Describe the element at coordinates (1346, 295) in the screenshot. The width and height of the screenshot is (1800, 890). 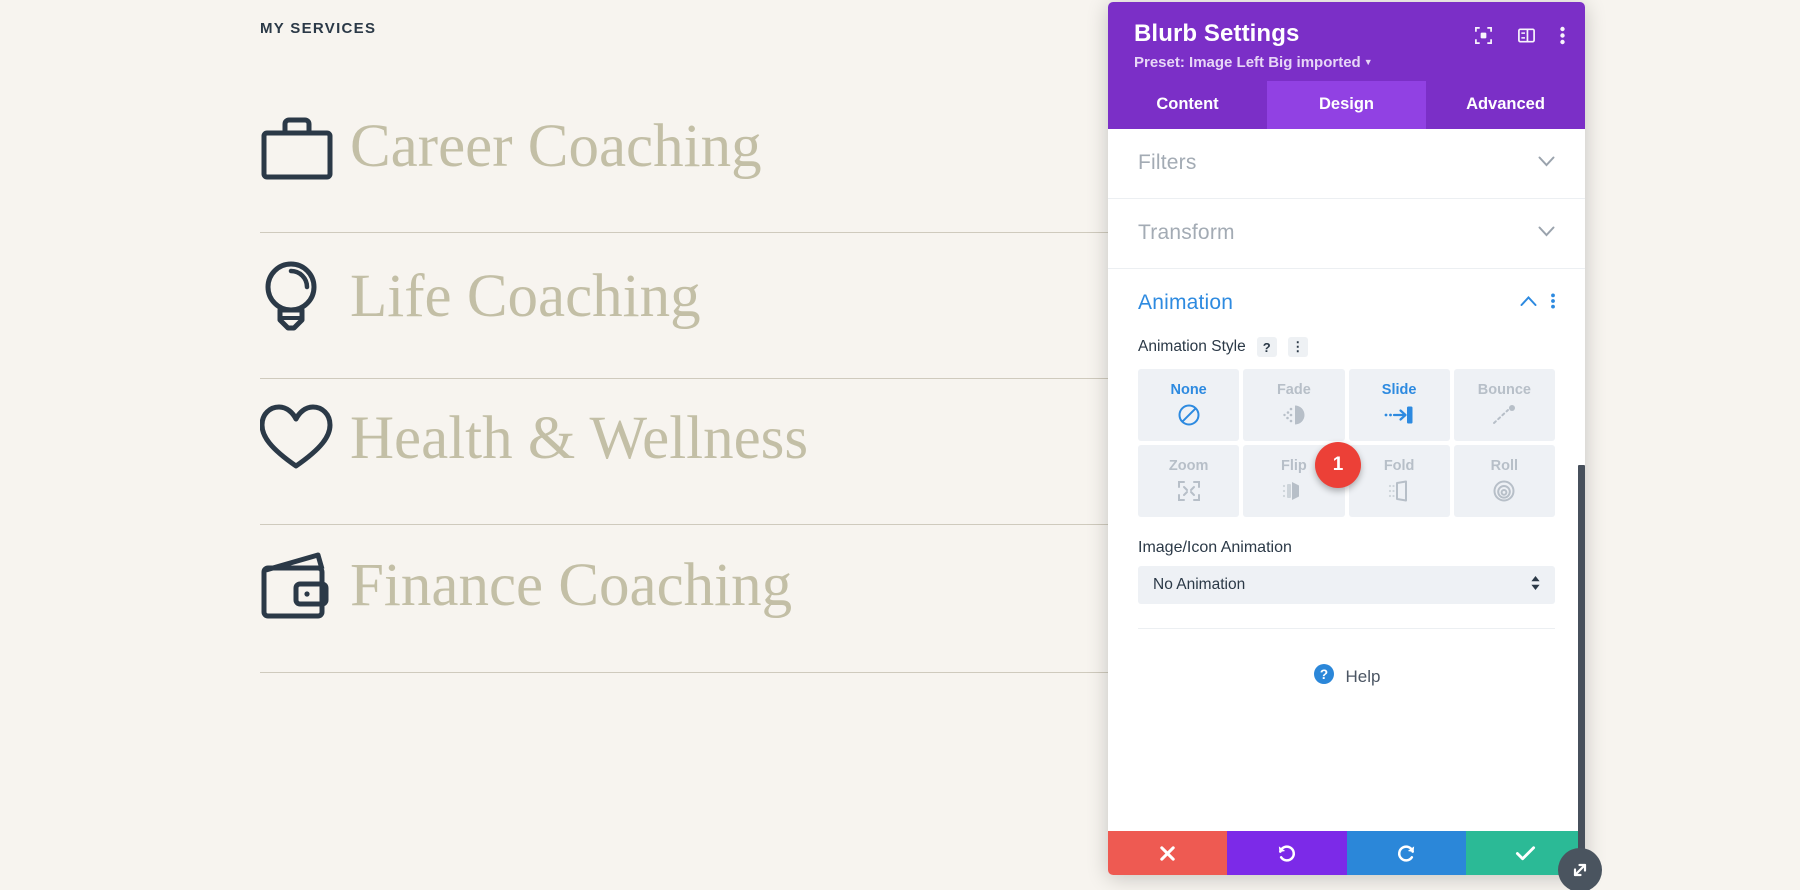
I see `section-toggle-animation: Animation` at that location.